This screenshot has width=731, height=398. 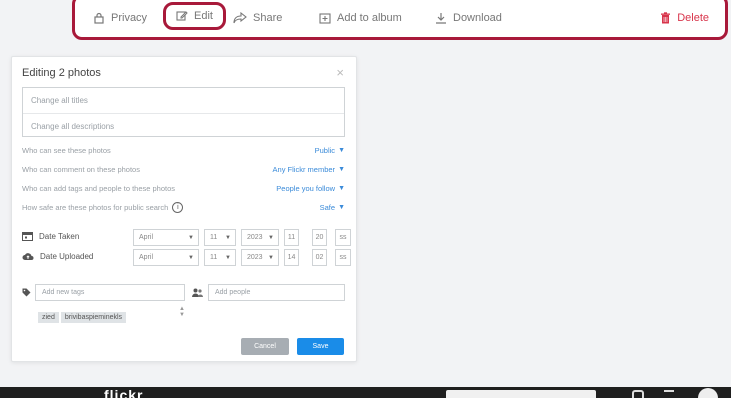 I want to click on close-icon: ×, so click(x=340, y=72).